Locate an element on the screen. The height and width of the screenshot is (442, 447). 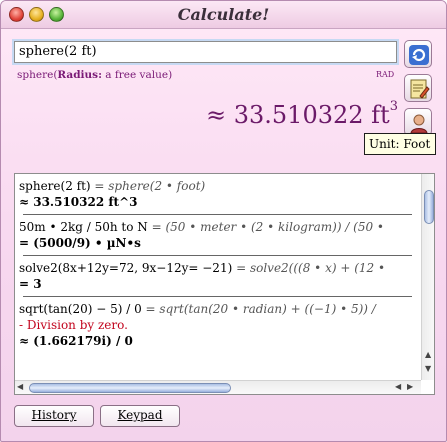
user-button is located at coordinates (418, 122).